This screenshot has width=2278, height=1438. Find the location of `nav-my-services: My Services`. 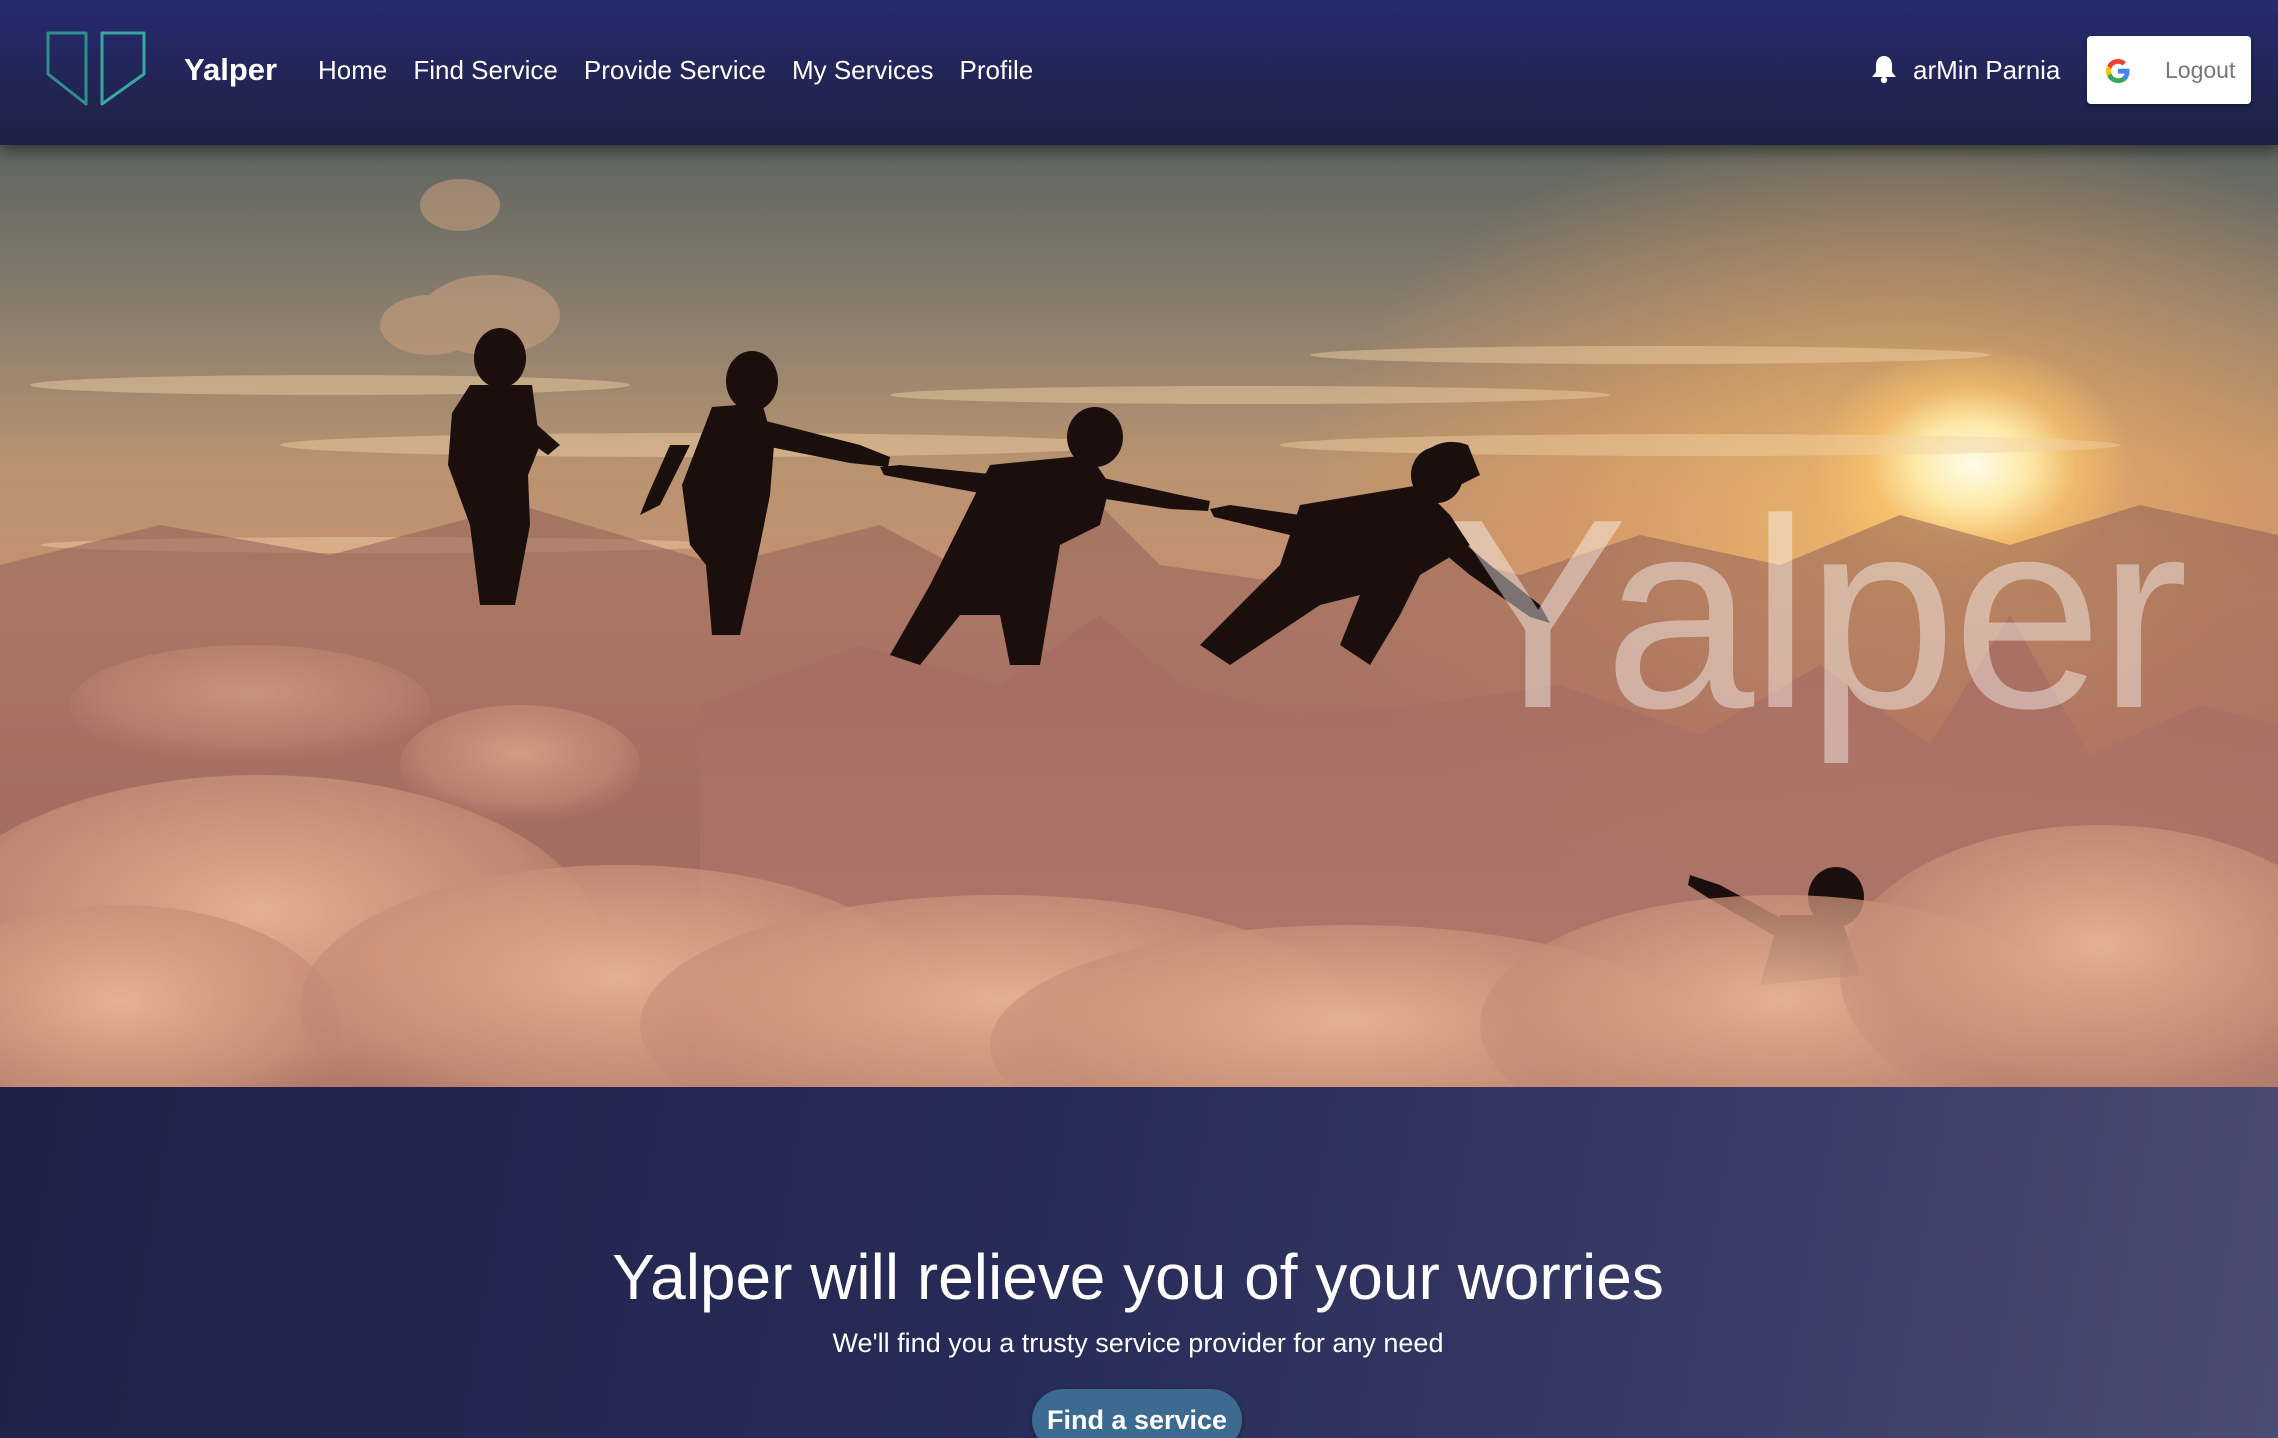

nav-my-services: My Services is located at coordinates (863, 70).